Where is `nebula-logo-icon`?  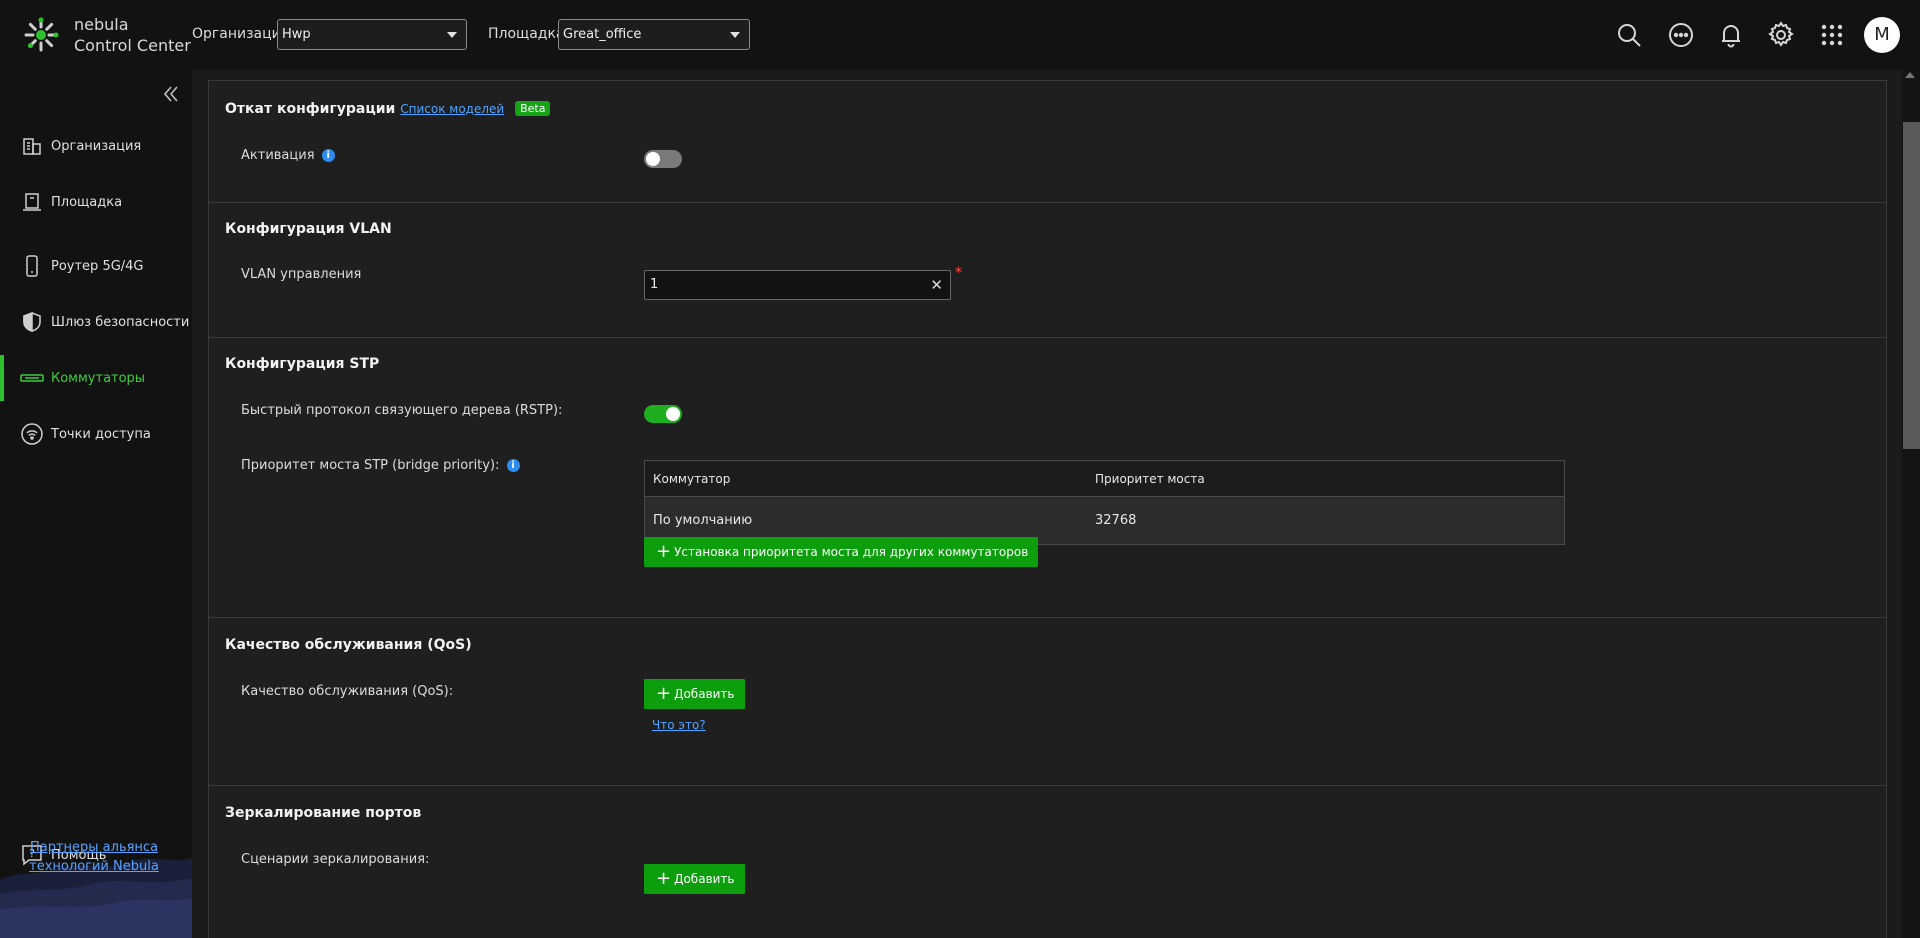 nebula-logo-icon is located at coordinates (41, 35).